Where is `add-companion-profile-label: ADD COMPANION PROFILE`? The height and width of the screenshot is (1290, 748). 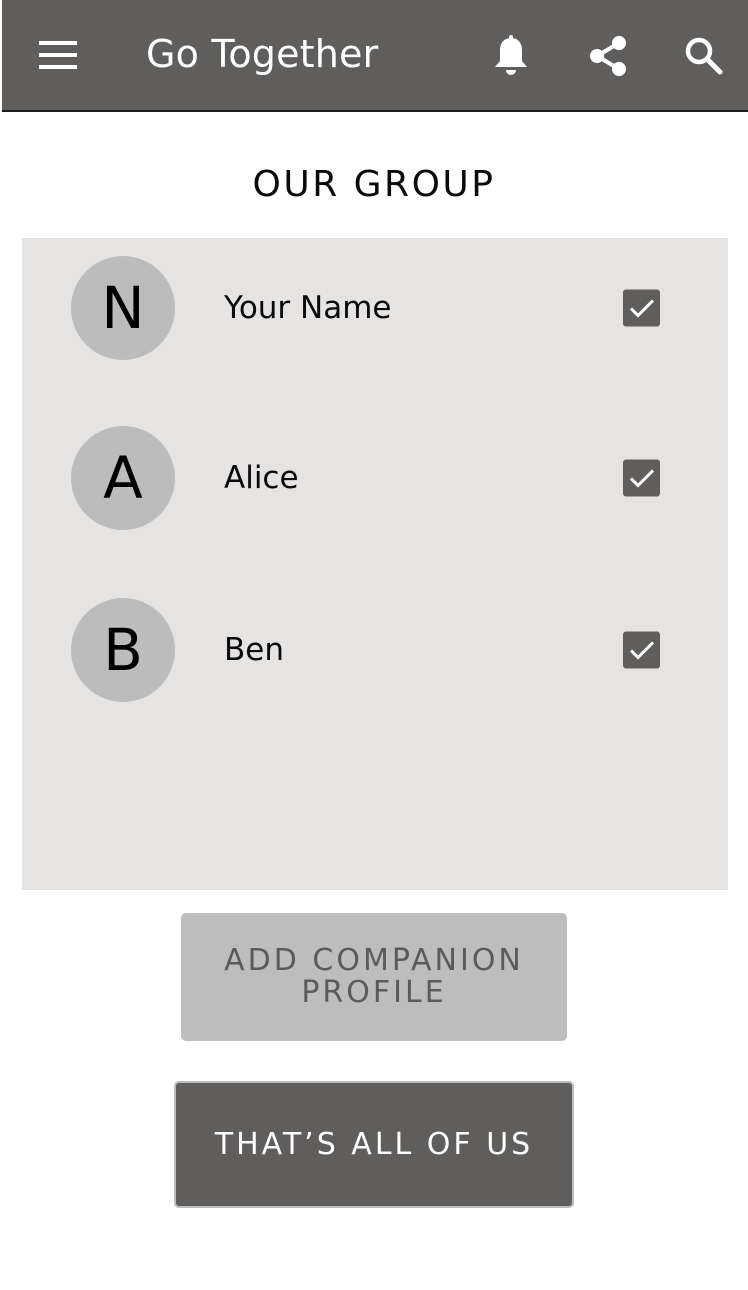
add-companion-profile-label: ADD COMPANION PROFILE is located at coordinates (374, 976).